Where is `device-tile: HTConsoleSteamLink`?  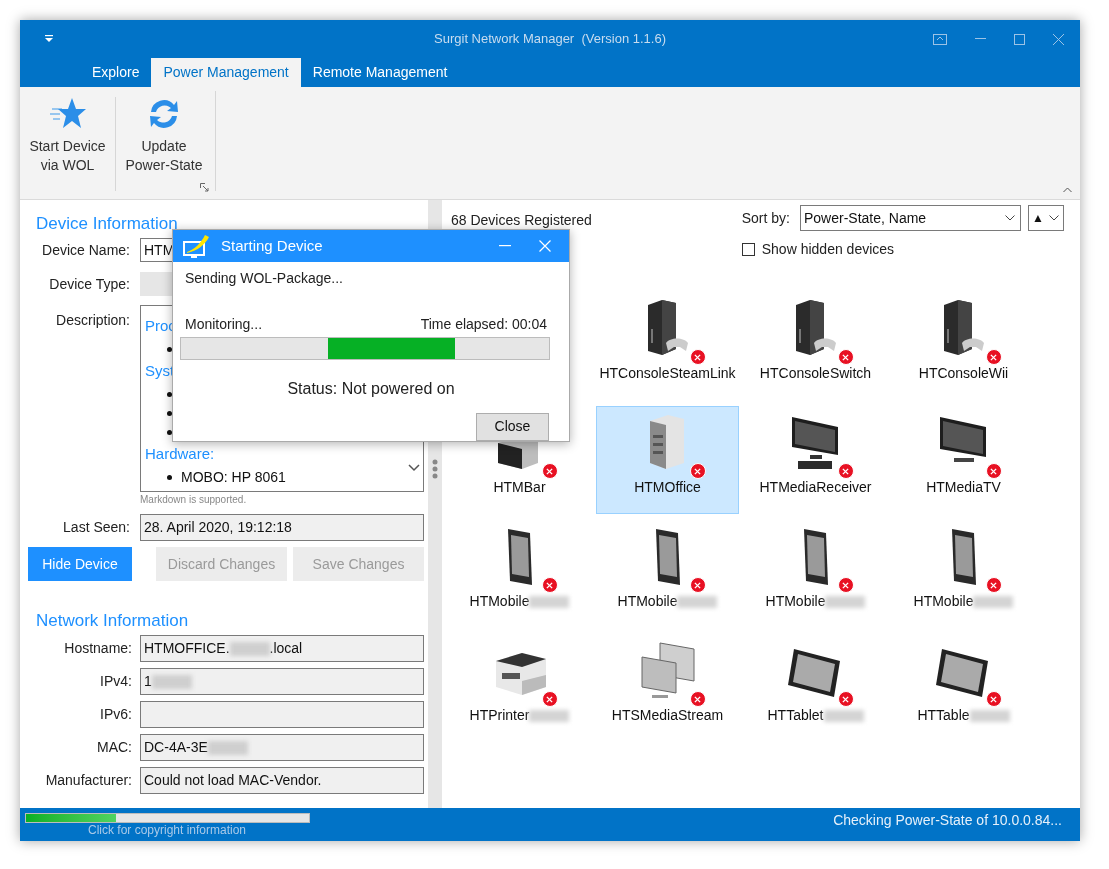
device-tile: HTConsoleSteamLink is located at coordinates (667, 346).